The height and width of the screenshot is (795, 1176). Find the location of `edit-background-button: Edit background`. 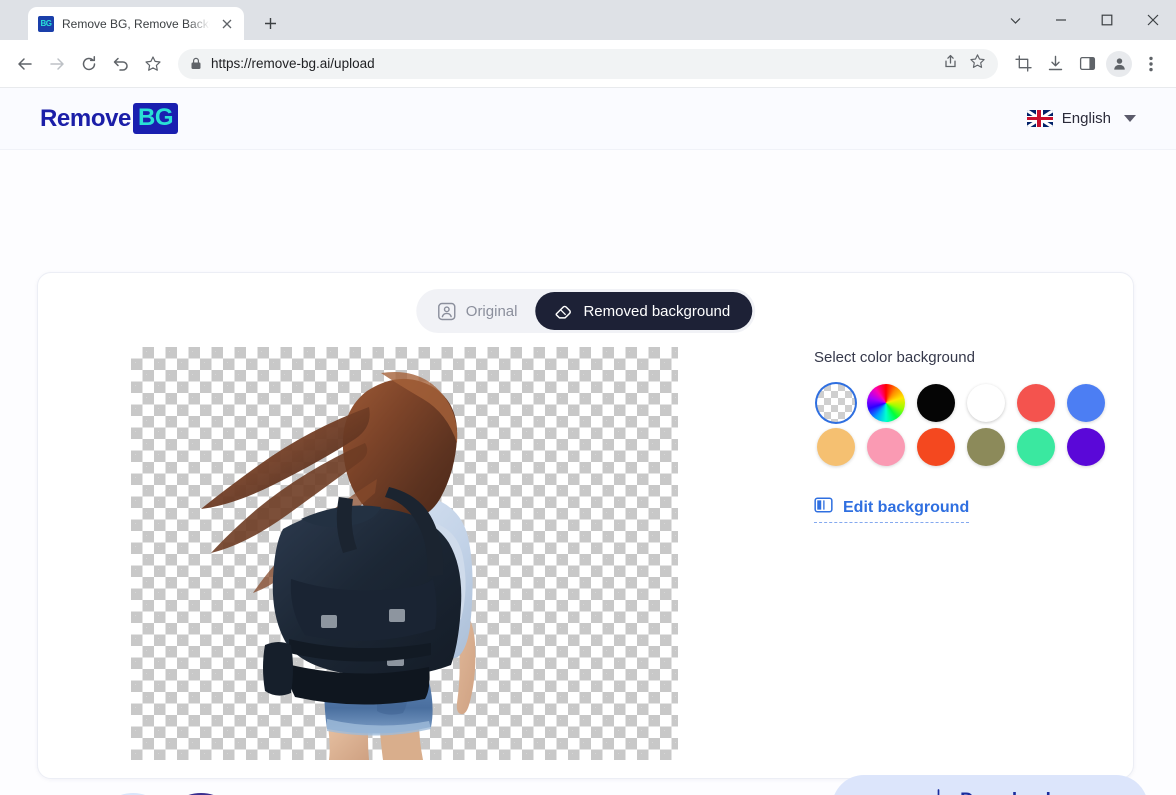

edit-background-button: Edit background is located at coordinates (892, 509).